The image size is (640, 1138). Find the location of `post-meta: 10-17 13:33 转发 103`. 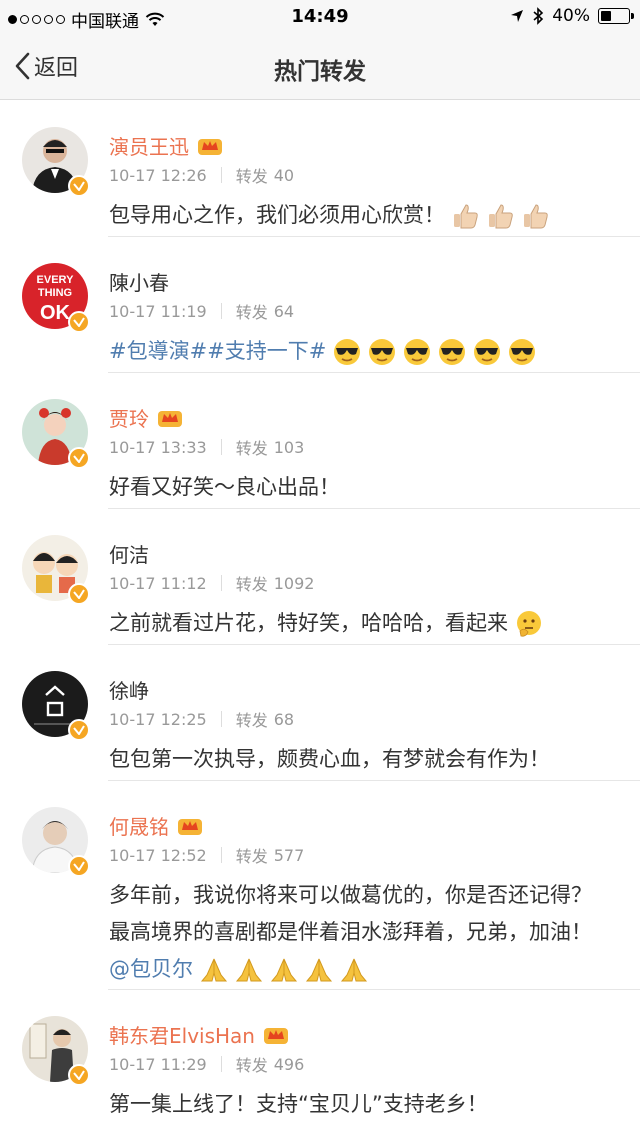

post-meta: 10-17 13:33 转发 103 is located at coordinates (206, 447).